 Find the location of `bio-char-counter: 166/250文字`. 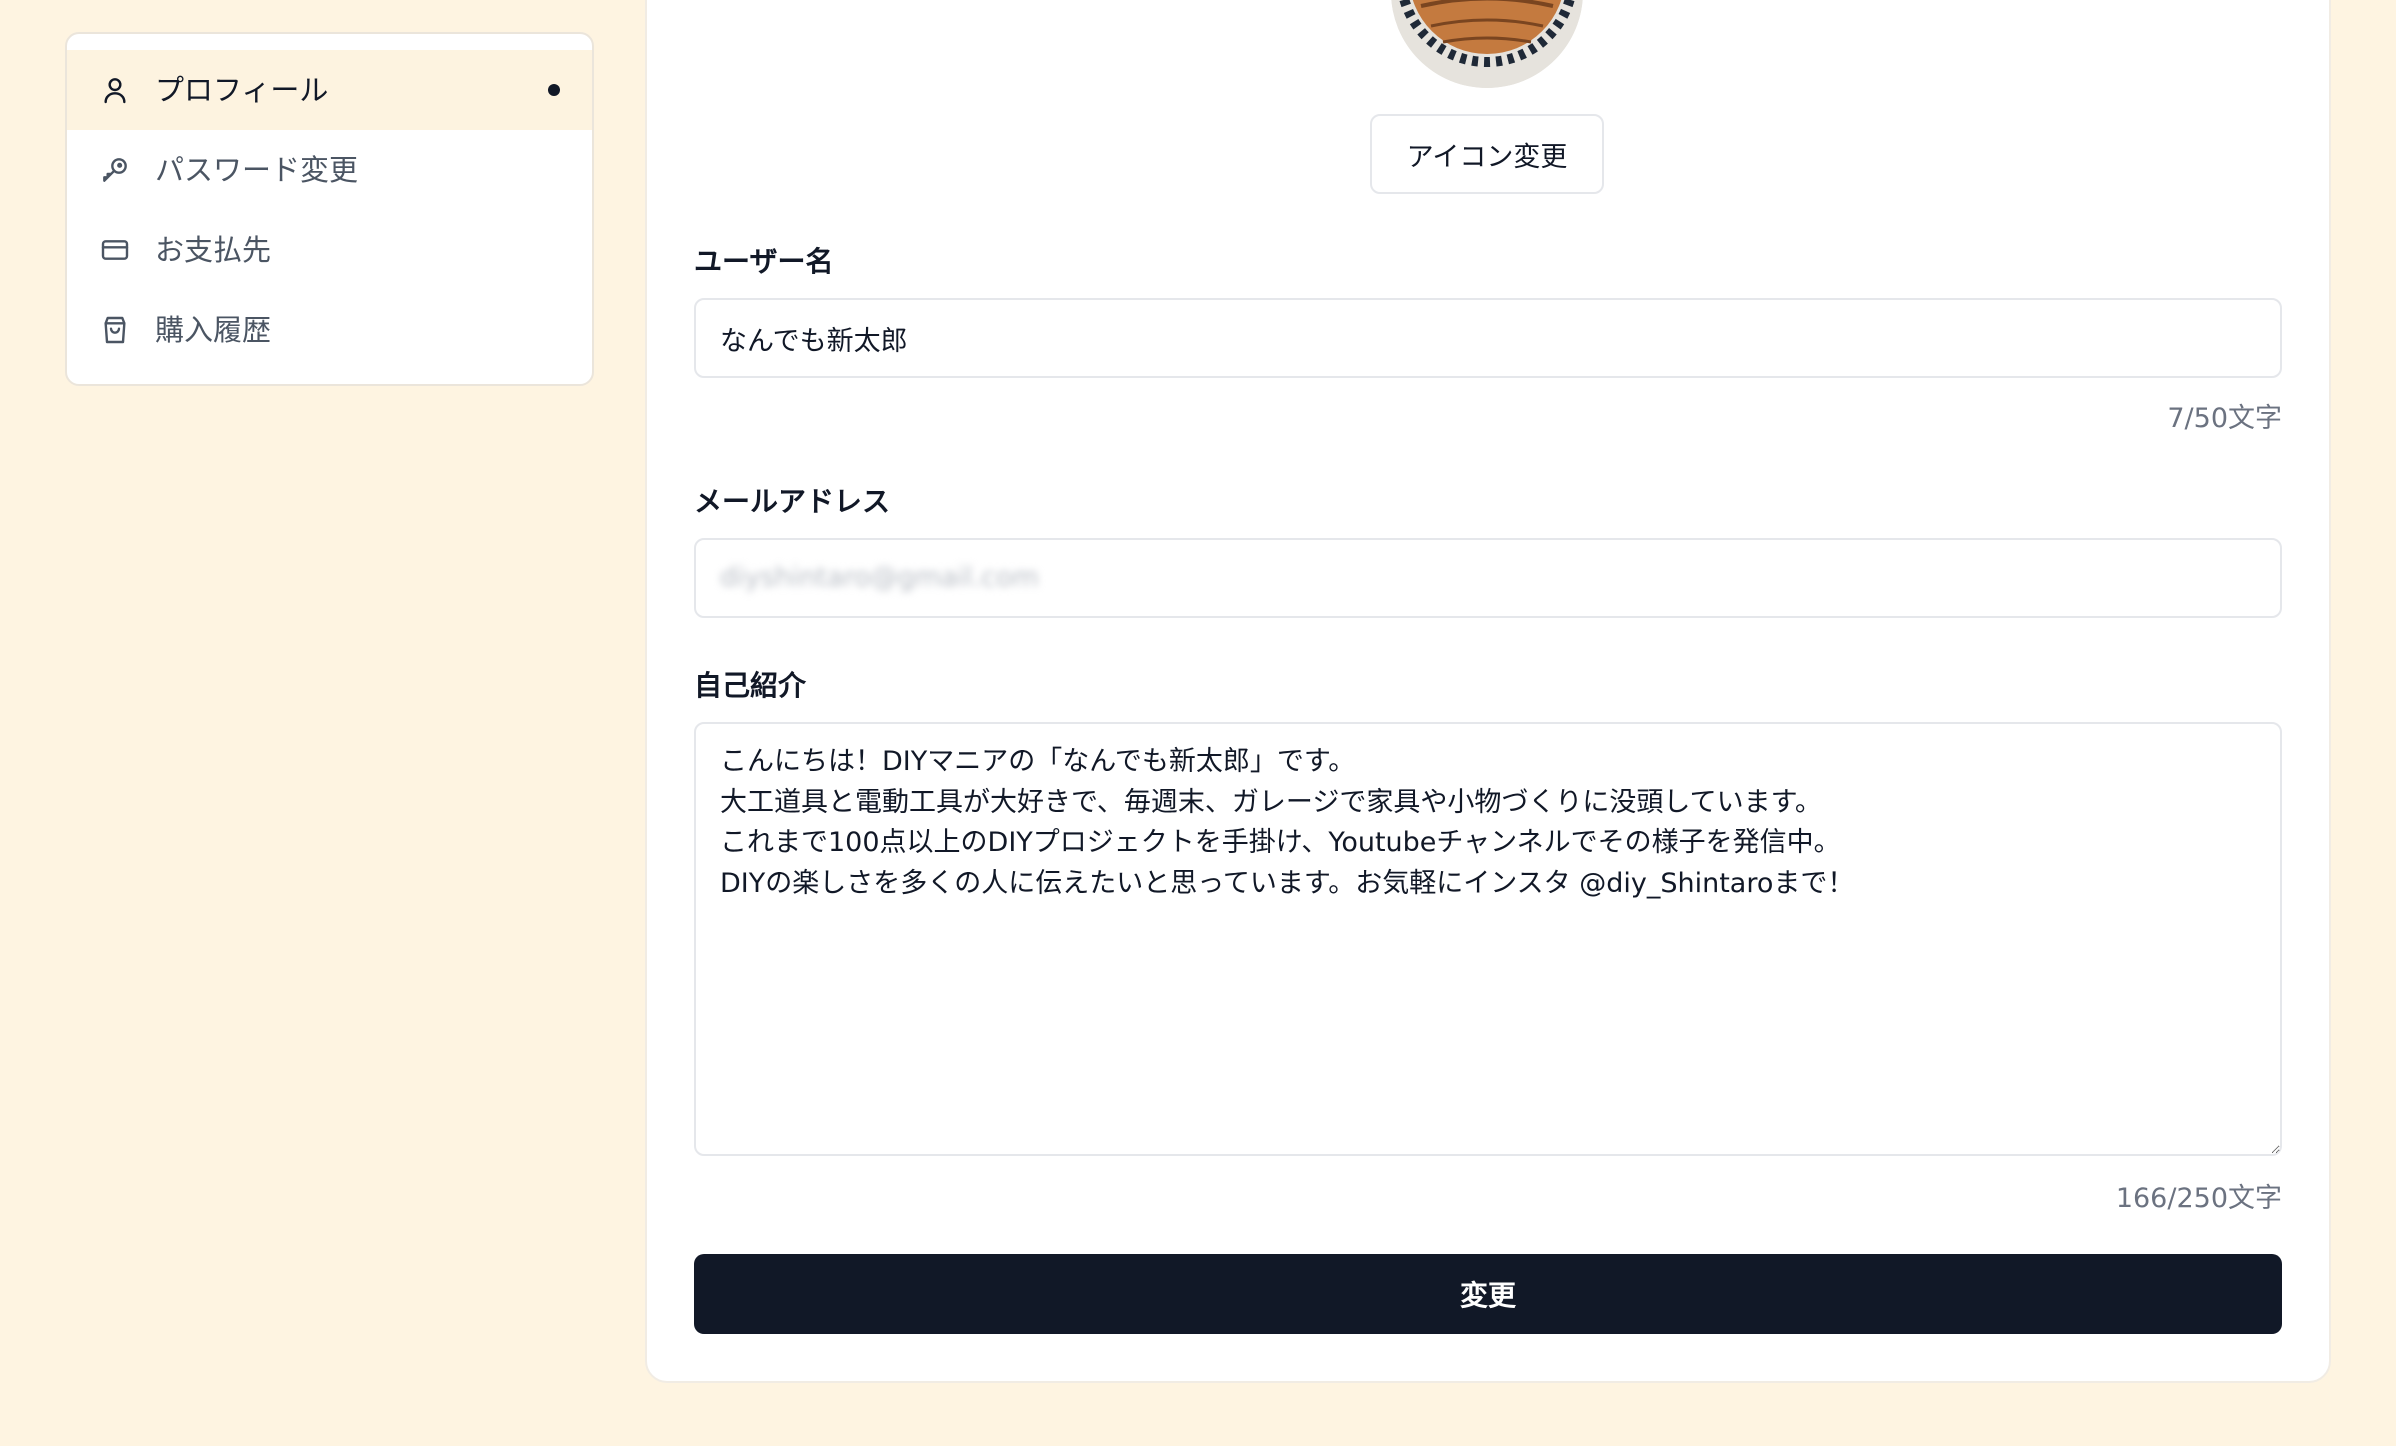

bio-char-counter: 166/250文字 is located at coordinates (2198, 1198).